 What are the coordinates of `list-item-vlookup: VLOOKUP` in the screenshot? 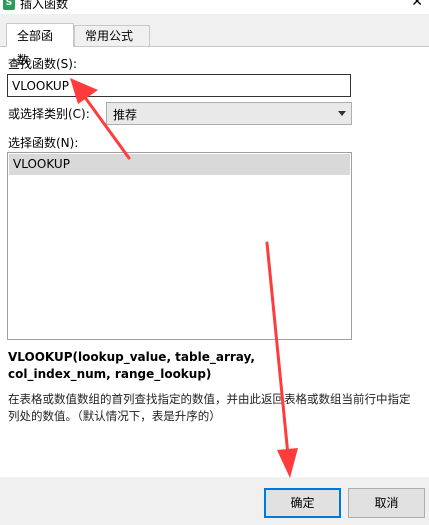 It's located at (179, 164).